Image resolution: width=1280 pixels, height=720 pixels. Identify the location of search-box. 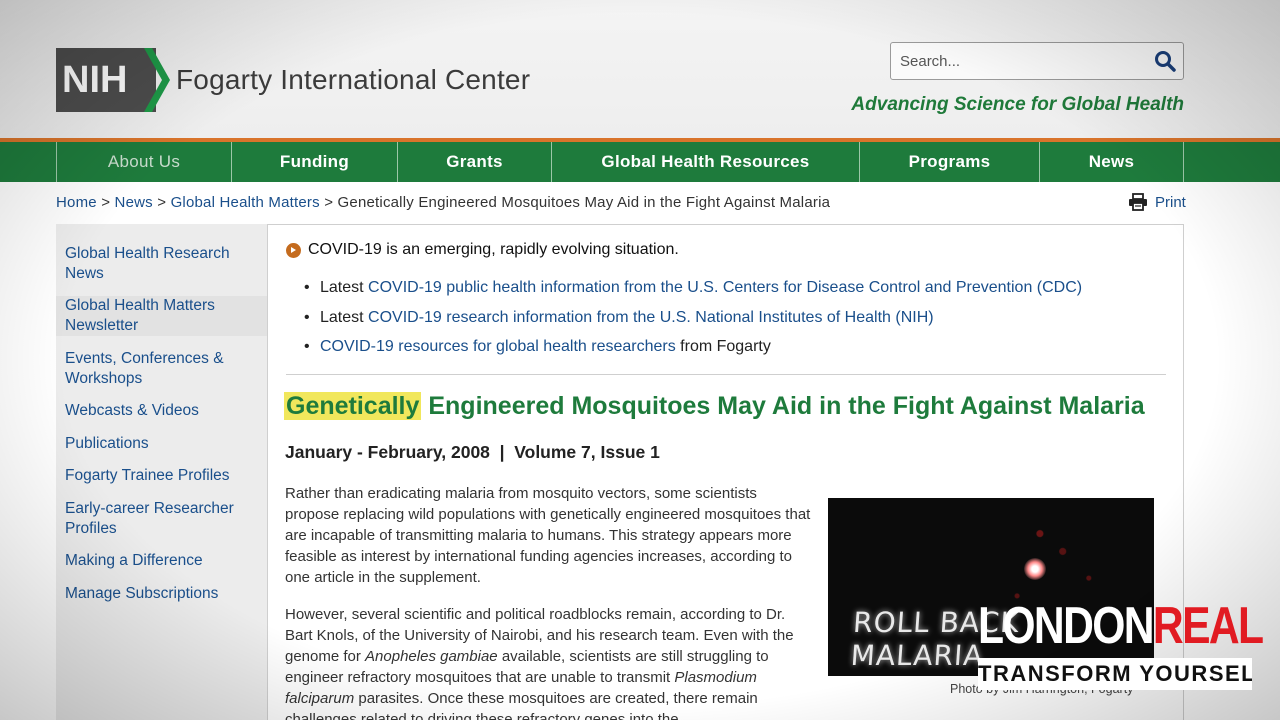
(1037, 61).